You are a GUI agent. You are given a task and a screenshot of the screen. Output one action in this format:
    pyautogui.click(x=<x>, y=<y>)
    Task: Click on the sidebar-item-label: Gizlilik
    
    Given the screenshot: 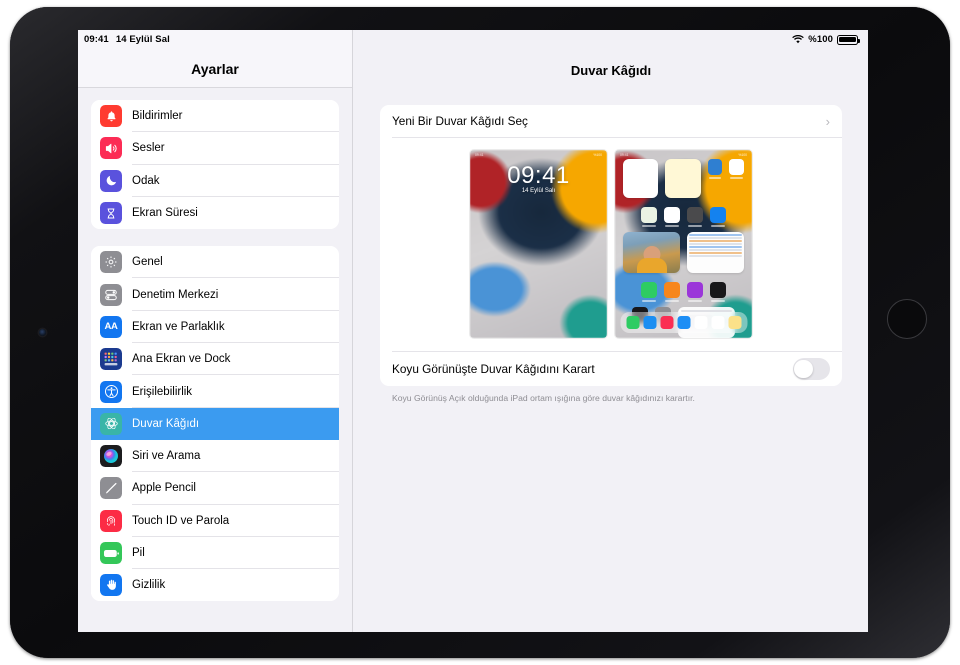 What is the action you would take?
    pyautogui.click(x=149, y=585)
    